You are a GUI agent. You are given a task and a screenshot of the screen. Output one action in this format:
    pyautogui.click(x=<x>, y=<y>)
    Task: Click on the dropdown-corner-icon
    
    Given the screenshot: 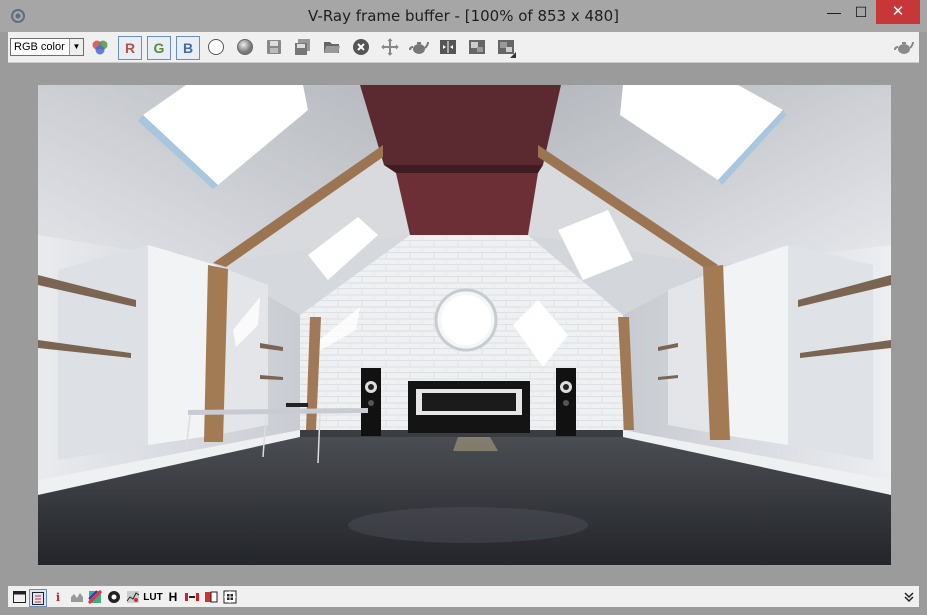 What is the action you would take?
    pyautogui.click(x=513, y=55)
    